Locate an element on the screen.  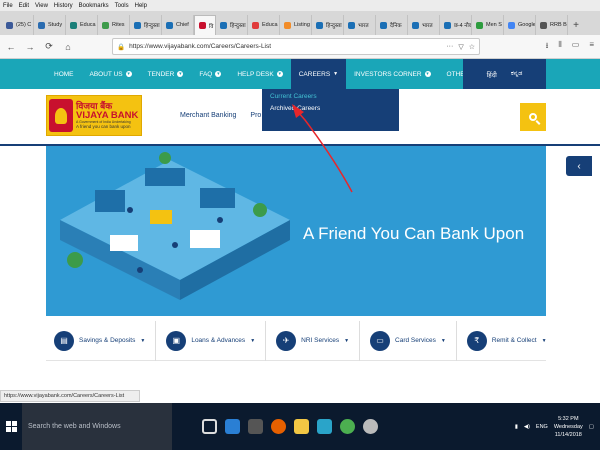
tab-label: Educa is located at coordinates (88, 25).